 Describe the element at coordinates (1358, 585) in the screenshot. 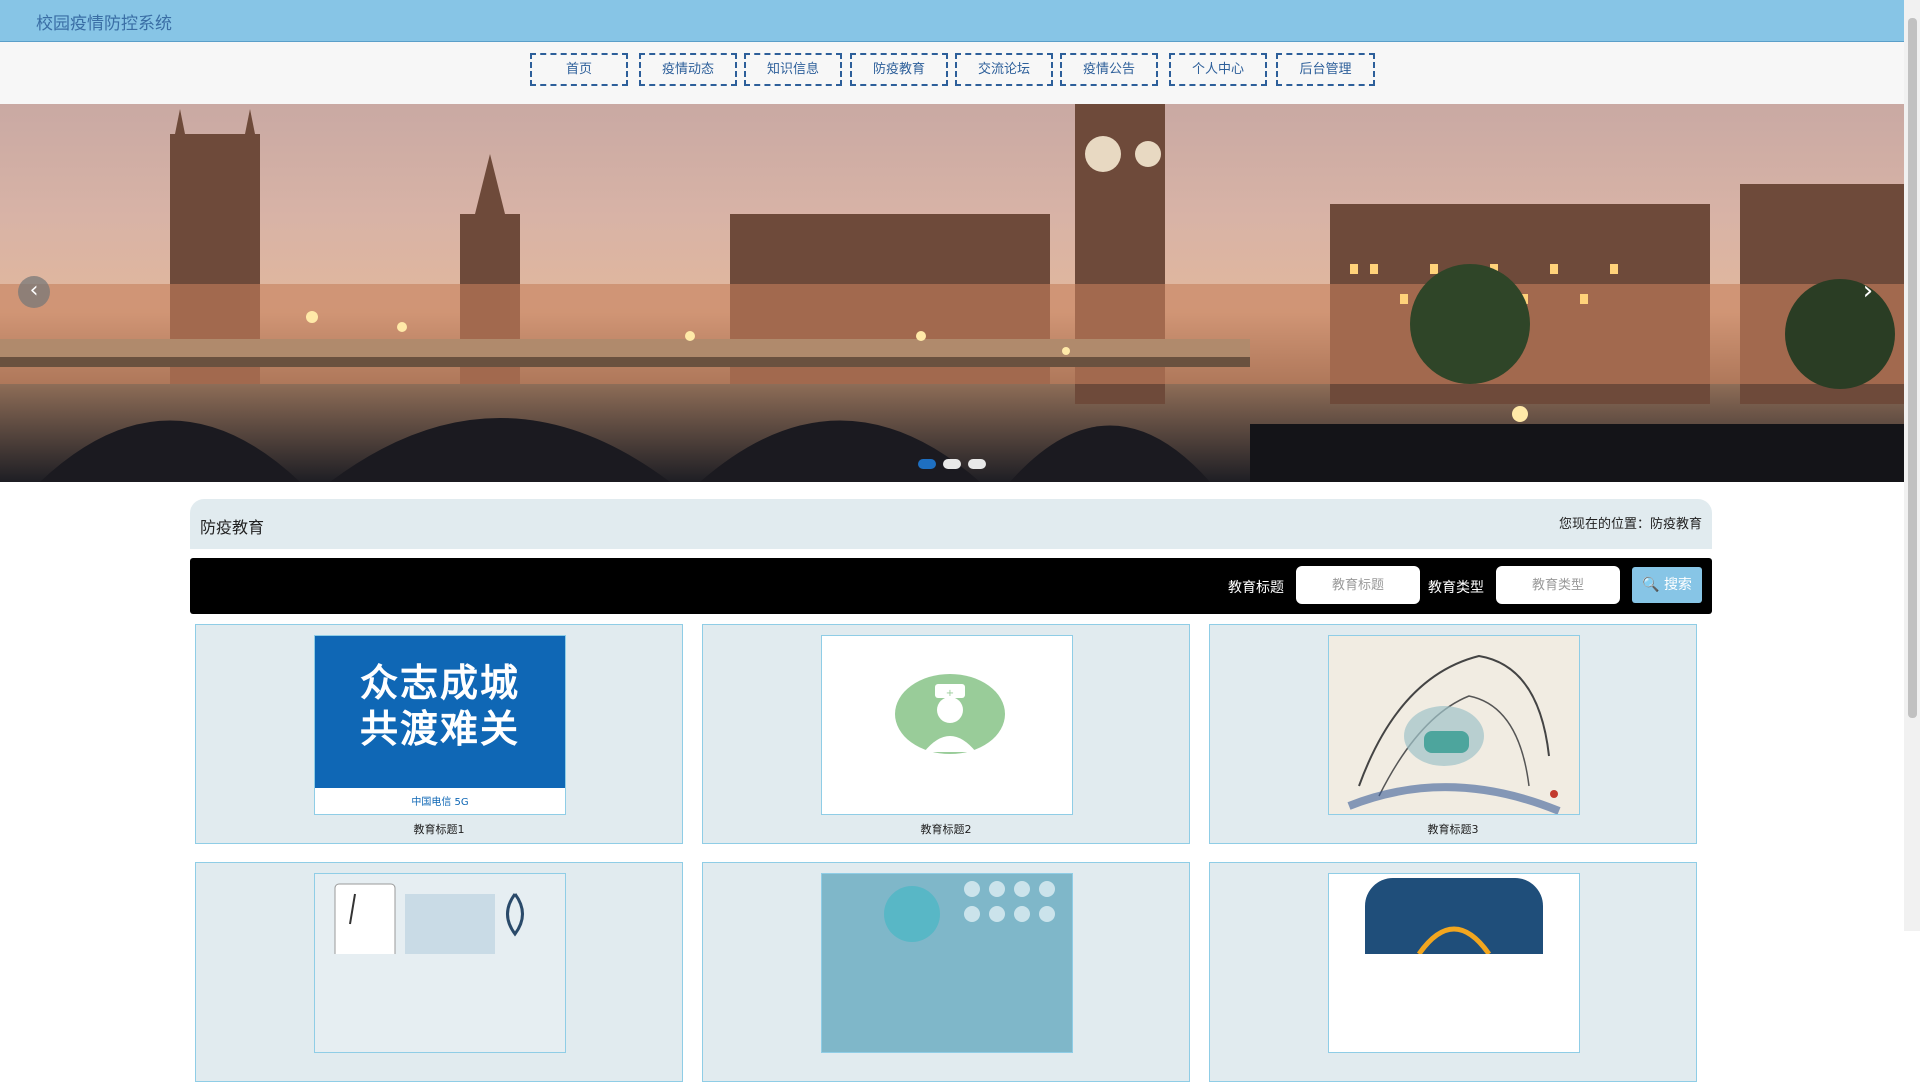

I see `title-search-input` at that location.